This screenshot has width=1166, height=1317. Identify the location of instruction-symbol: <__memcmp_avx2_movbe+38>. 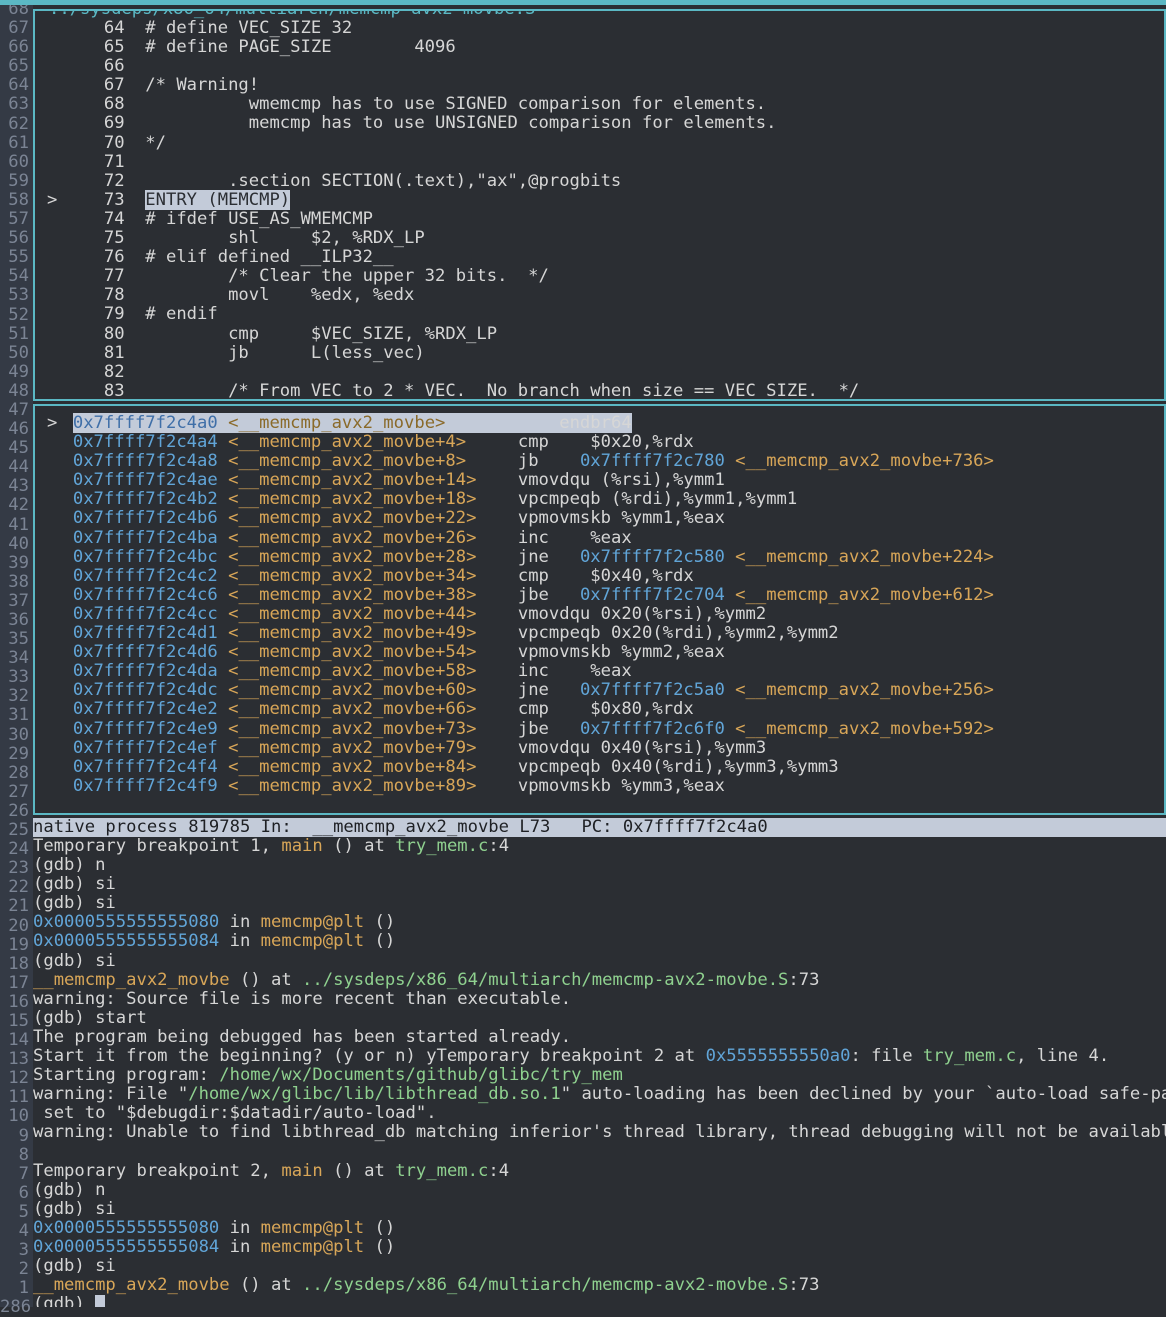
(368, 594).